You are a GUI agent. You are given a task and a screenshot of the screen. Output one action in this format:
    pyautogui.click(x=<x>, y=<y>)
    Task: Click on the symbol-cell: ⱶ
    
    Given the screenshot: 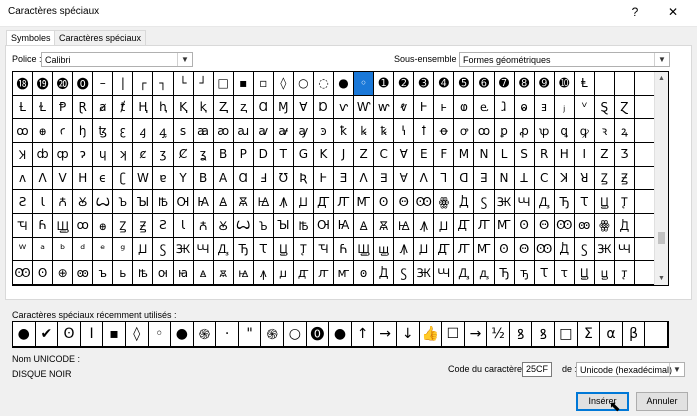 What is the action you would take?
    pyautogui.click(x=444, y=107)
    